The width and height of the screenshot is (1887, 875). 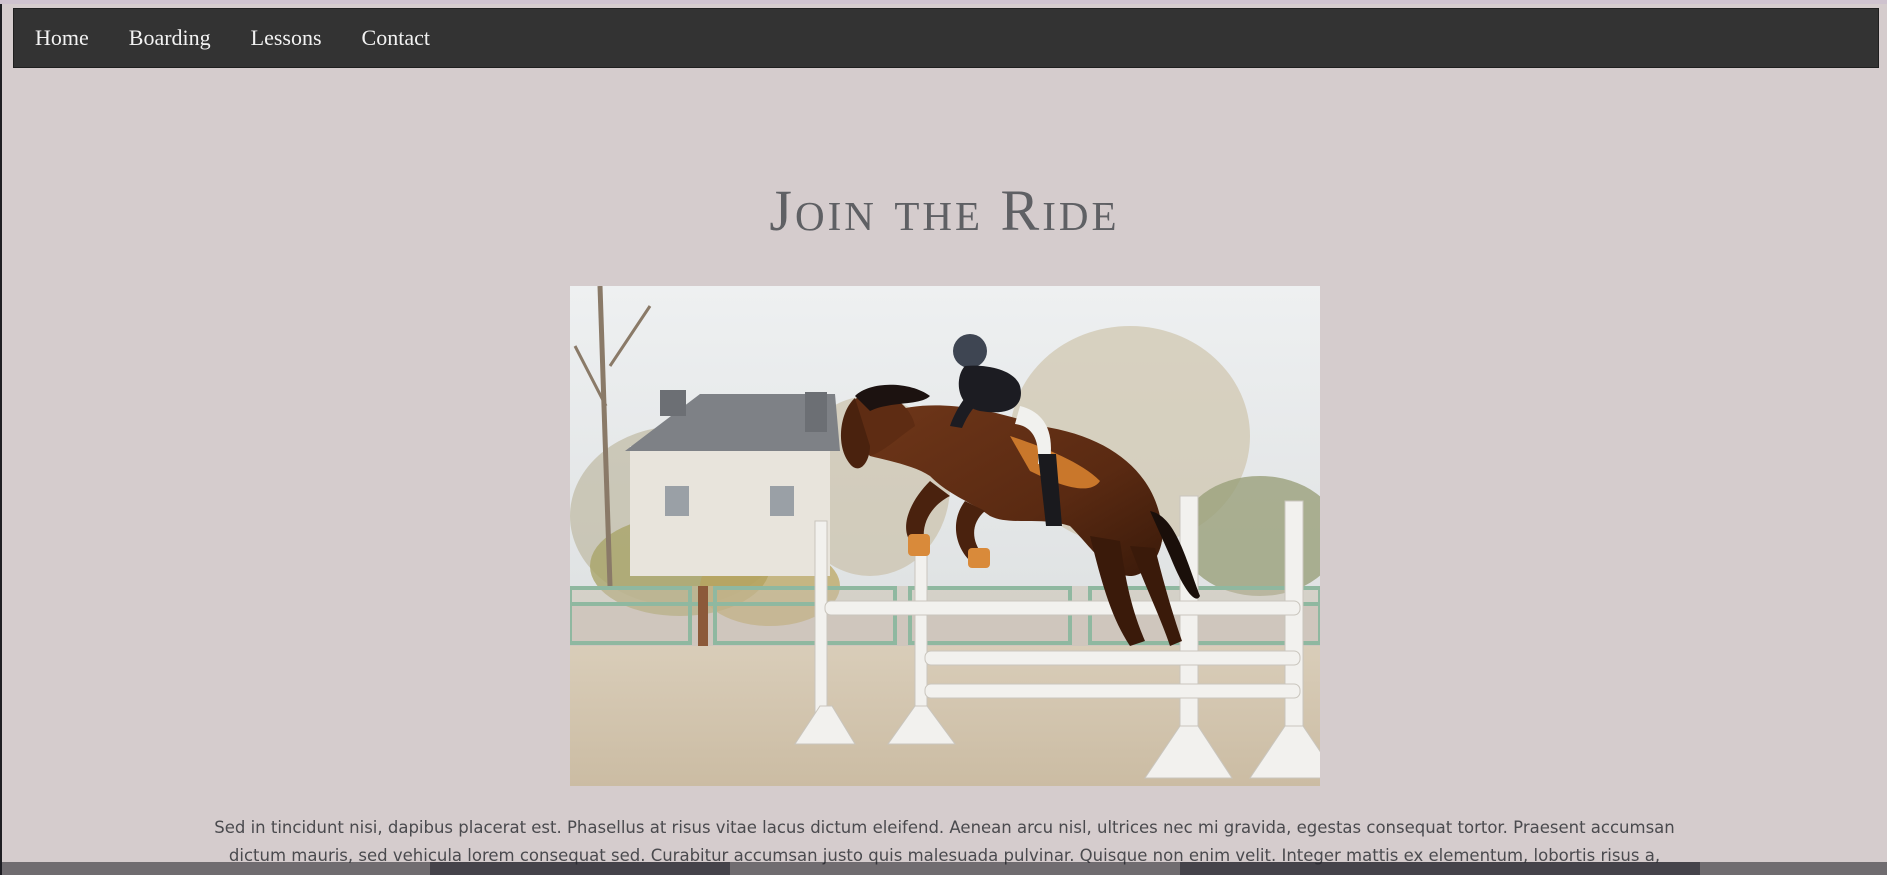 I want to click on nav-boarding-link: Boarding, so click(x=170, y=38).